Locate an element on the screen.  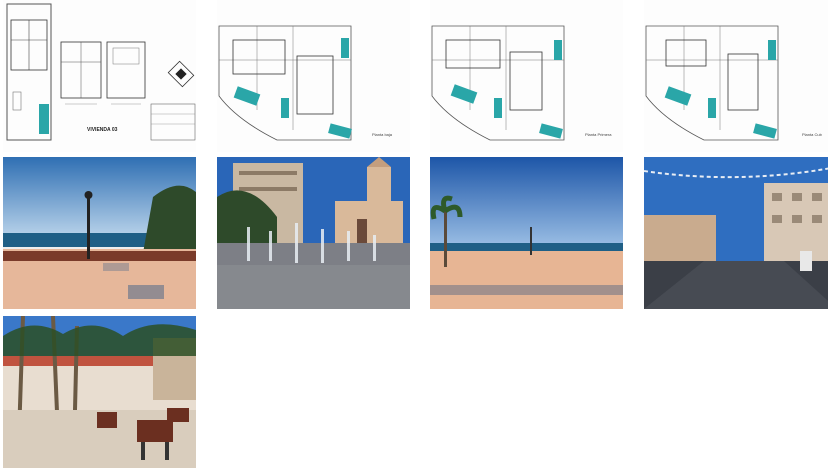
thumbnail-plan-planta-cub: Planta Cub is located at coordinates (736, 76).